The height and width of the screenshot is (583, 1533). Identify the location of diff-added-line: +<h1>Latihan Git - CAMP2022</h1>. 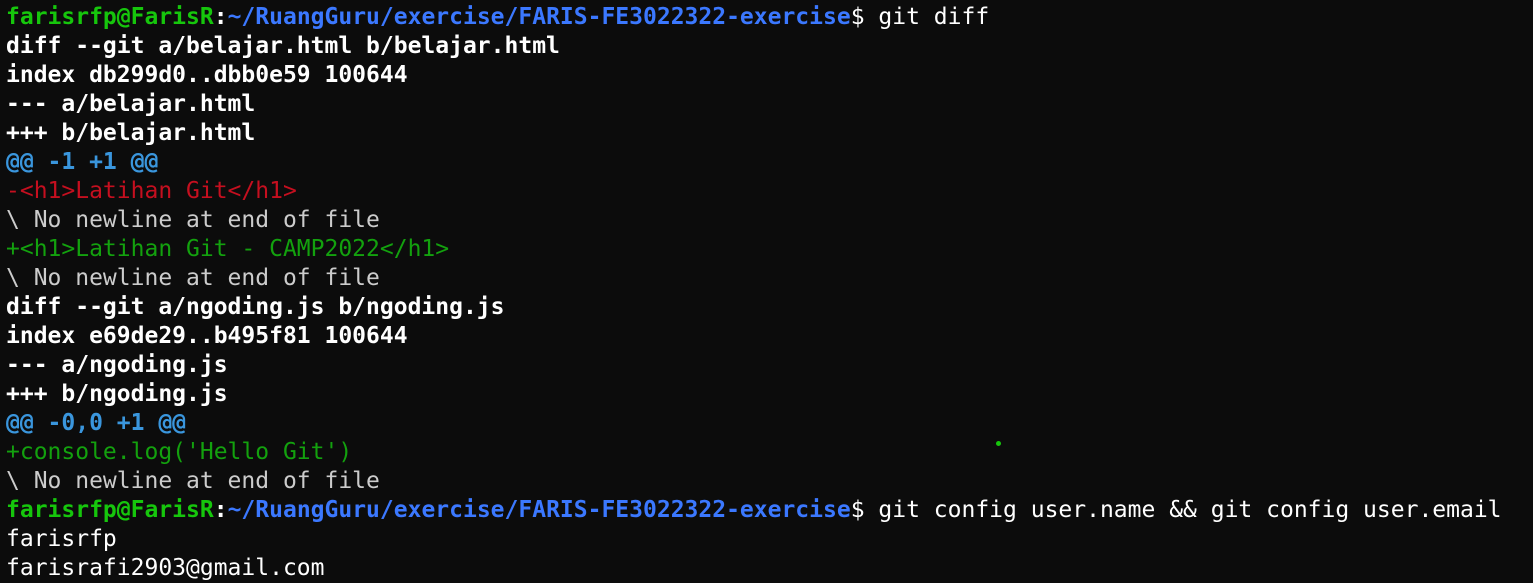
(228, 249).